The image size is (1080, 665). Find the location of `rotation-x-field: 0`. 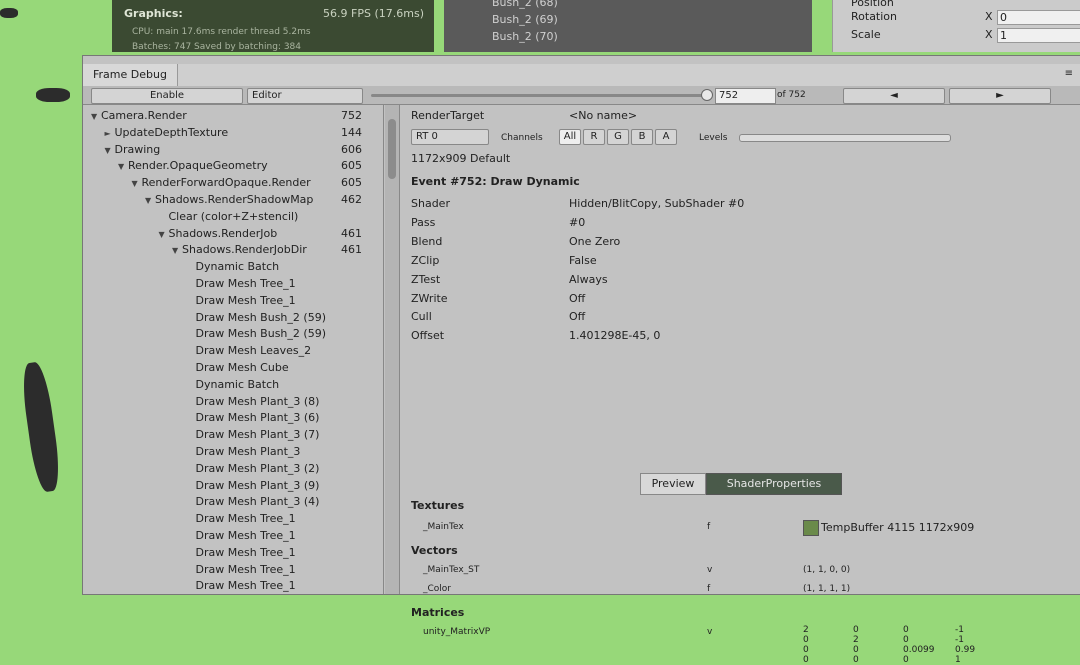

rotation-x-field: 0 is located at coordinates (1038, 17).